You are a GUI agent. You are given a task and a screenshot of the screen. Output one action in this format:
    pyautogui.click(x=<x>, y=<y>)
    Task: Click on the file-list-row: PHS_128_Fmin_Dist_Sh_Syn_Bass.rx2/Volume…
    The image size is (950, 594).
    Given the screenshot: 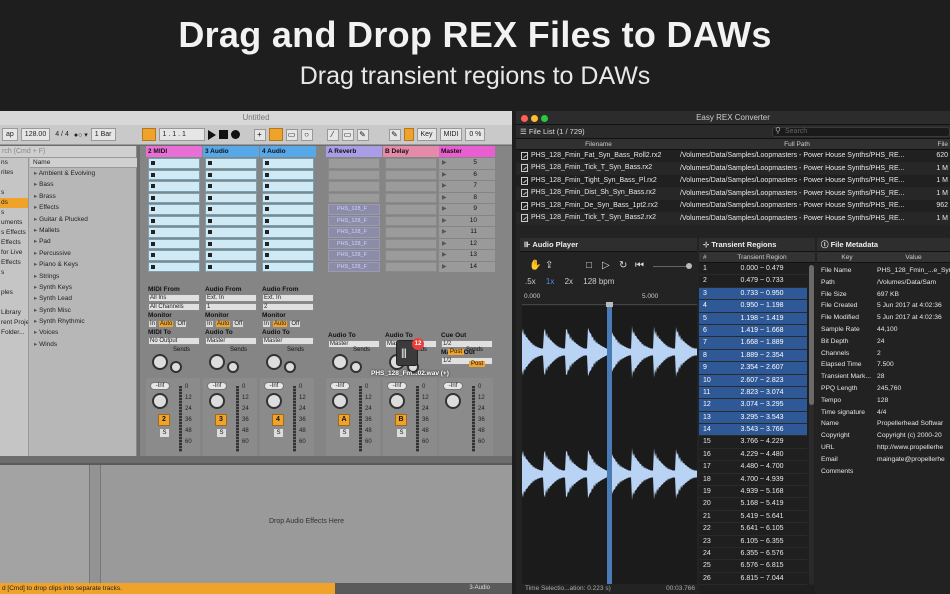 What is the action you would take?
    pyautogui.click(x=733, y=193)
    